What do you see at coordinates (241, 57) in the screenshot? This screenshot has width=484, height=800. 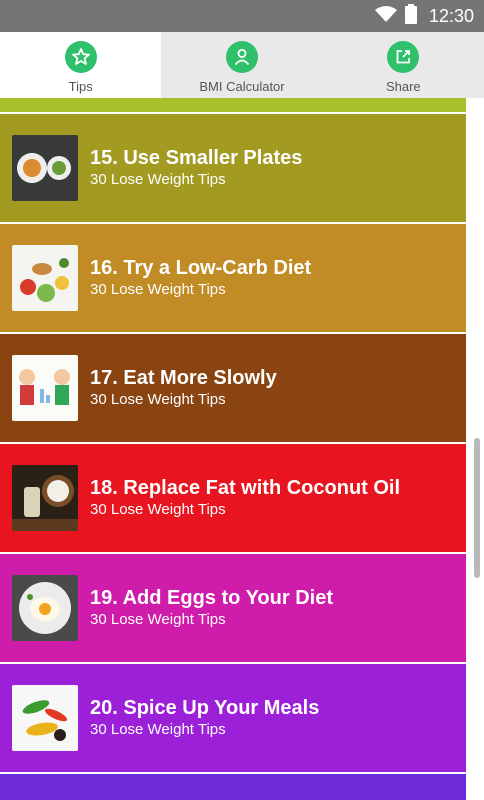 I see `person-icon` at bounding box center [241, 57].